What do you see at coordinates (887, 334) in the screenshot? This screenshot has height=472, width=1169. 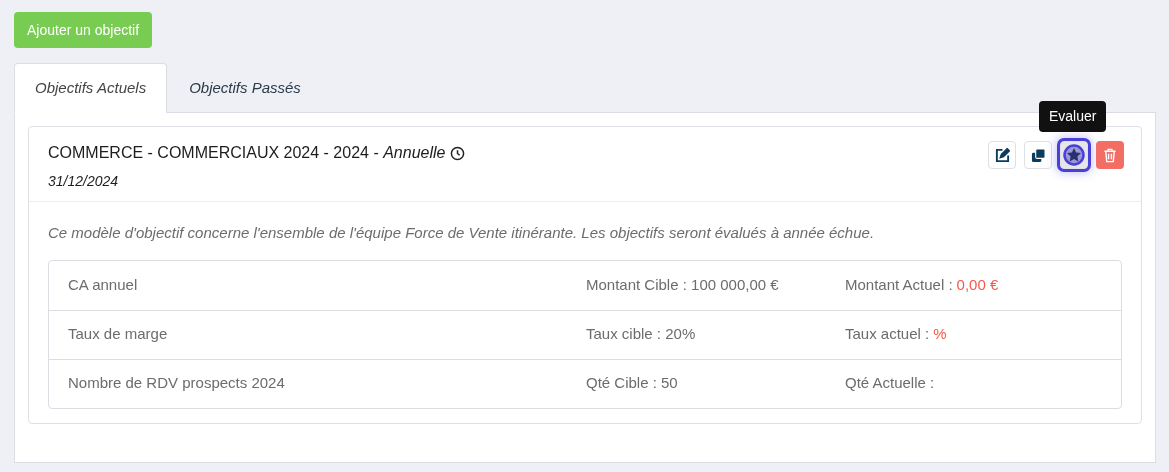 I see `actual-label: Taux actuel :` at bounding box center [887, 334].